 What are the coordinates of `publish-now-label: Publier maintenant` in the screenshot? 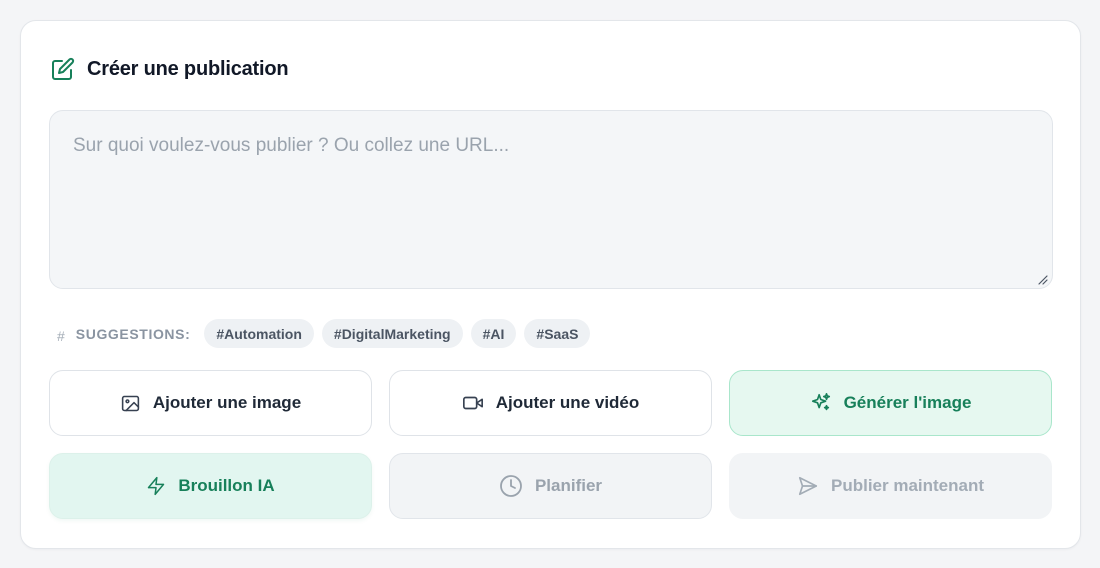 It's located at (907, 485).